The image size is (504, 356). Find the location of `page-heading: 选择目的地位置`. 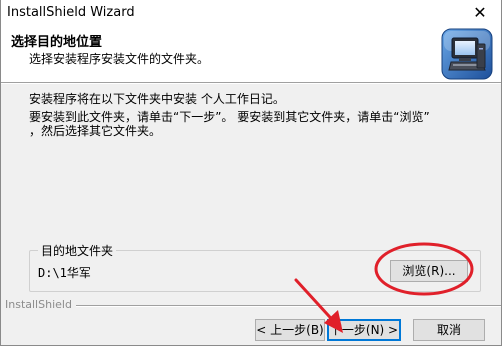

page-heading: 选择目的地位置 is located at coordinates (57, 42).